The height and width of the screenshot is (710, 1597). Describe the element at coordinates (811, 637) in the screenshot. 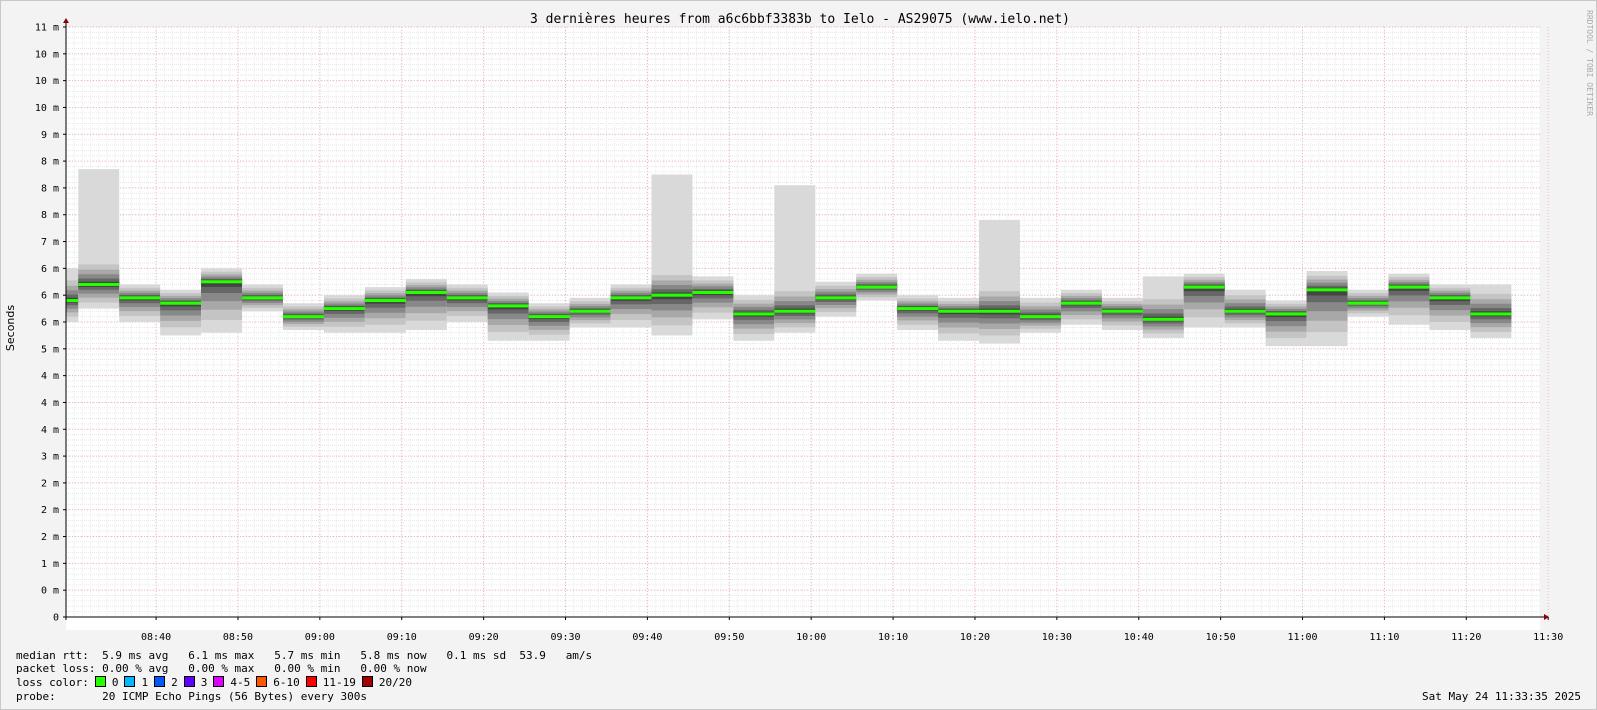

I see `x-tick-label: 10:00` at that location.